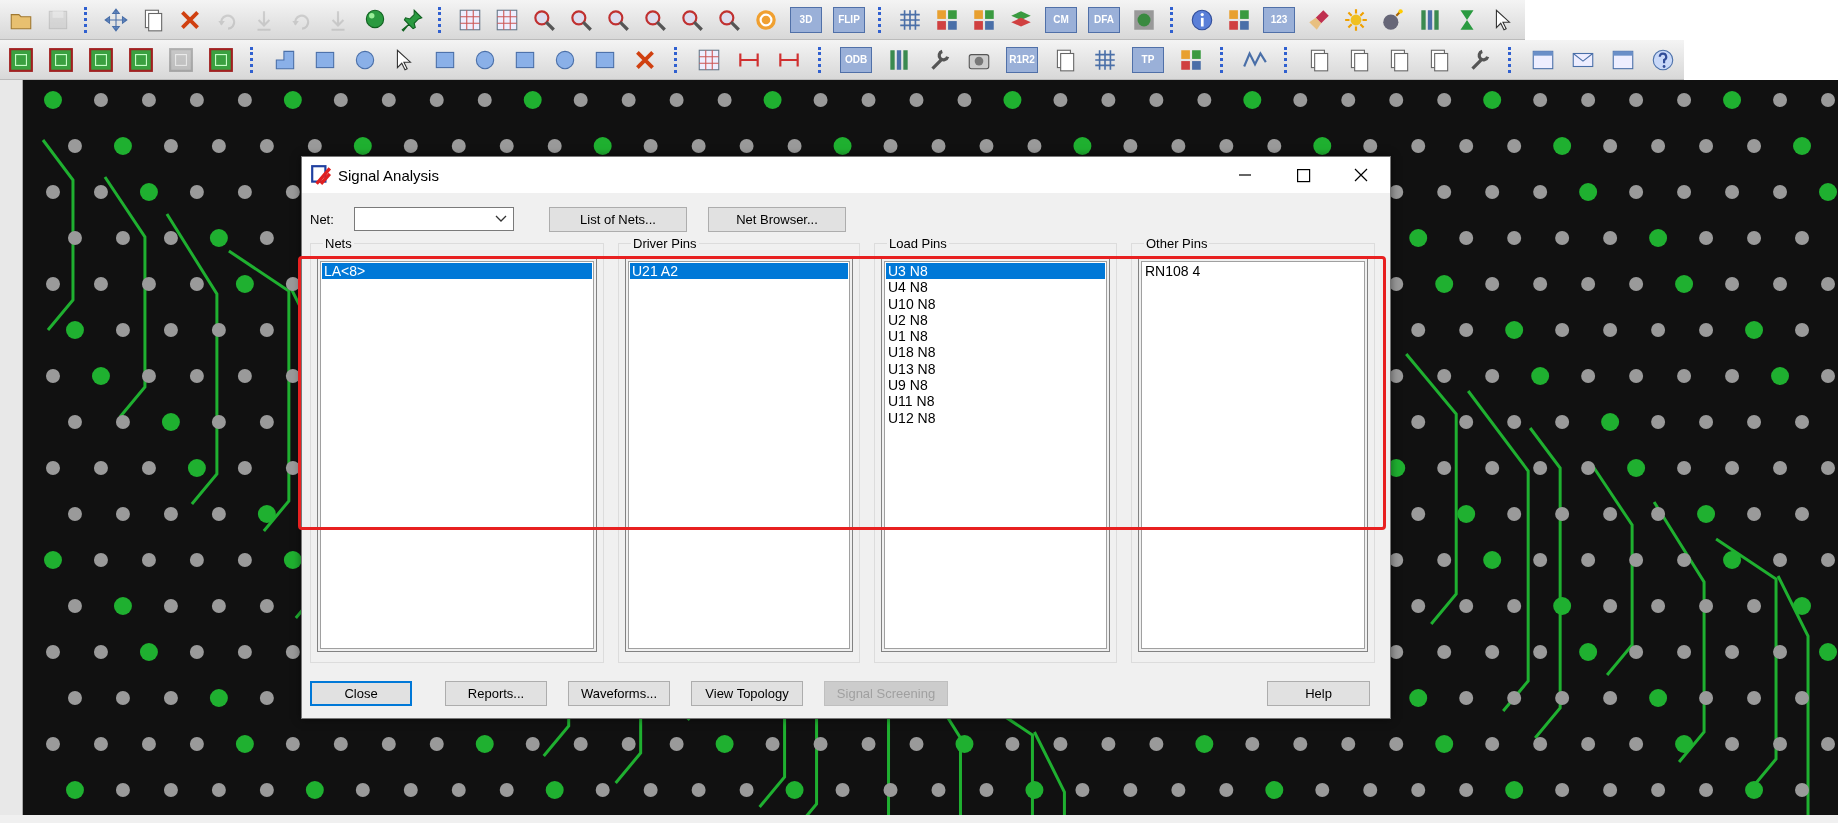  Describe the element at coordinates (116, 19) in the screenshot. I see `arrows-icon` at that location.